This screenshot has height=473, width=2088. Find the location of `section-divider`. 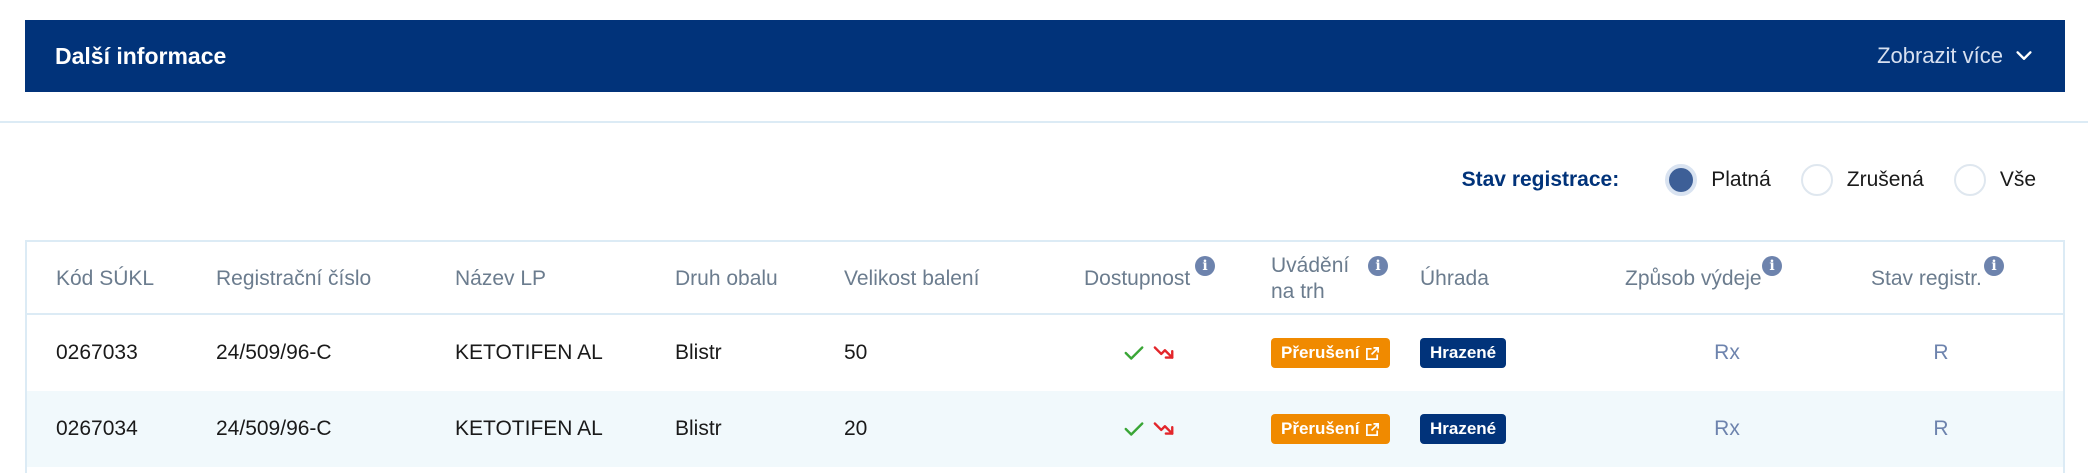

section-divider is located at coordinates (1044, 122).